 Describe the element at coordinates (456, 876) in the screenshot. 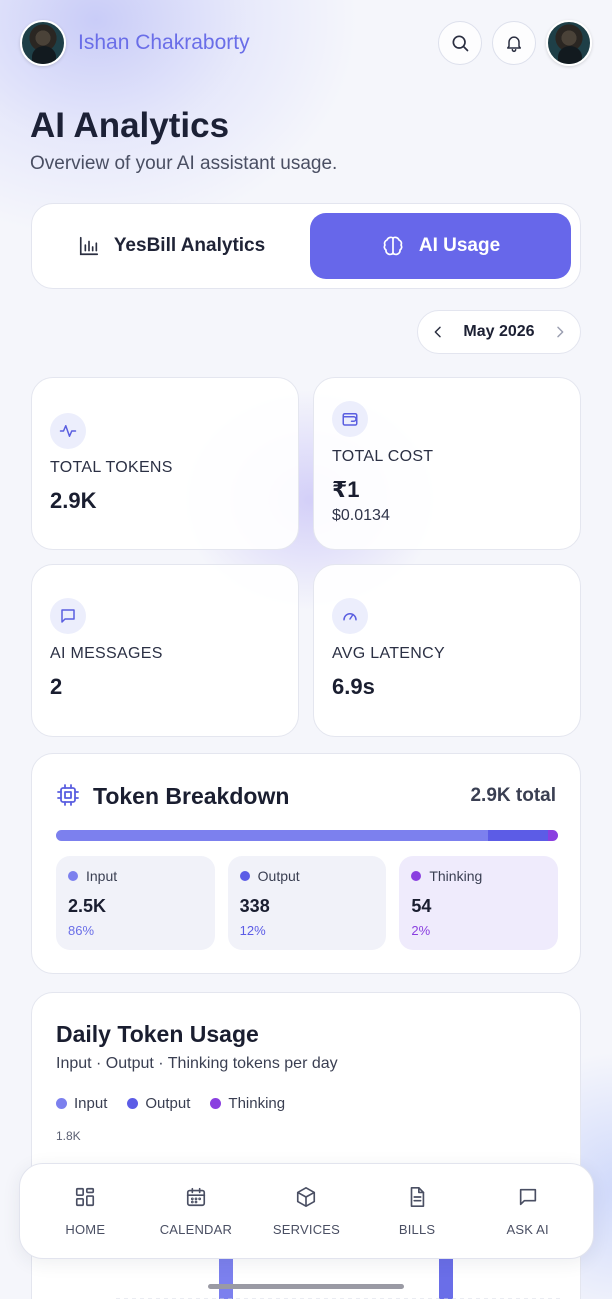

I see `tile-name: Thinking` at that location.